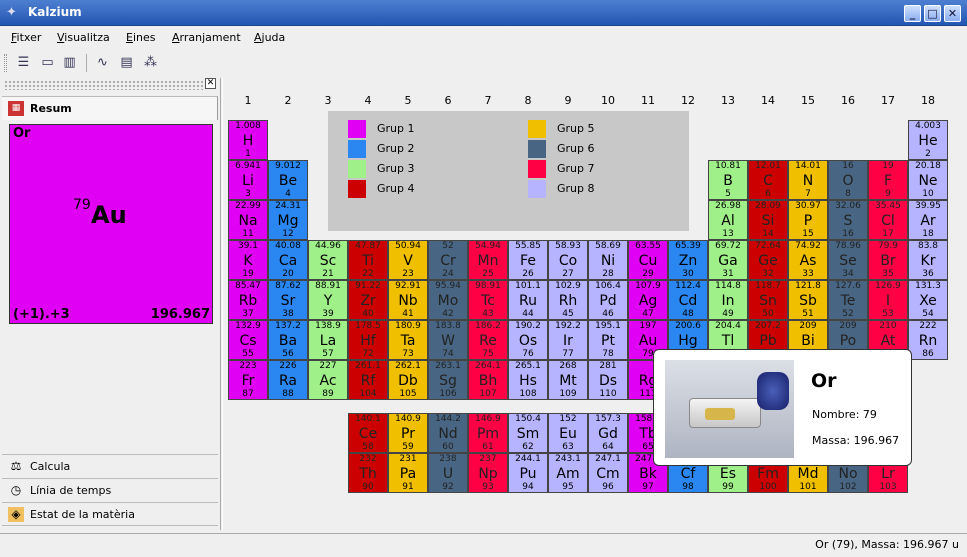 The image size is (967, 557). I want to click on dock-close-icon: ✕, so click(210, 83).